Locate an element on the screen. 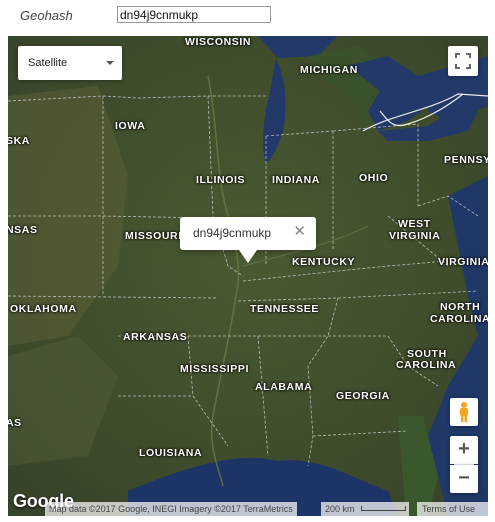 The width and height of the screenshot is (495, 522). label-south-carolina-2: CAROLINA is located at coordinates (426, 365).